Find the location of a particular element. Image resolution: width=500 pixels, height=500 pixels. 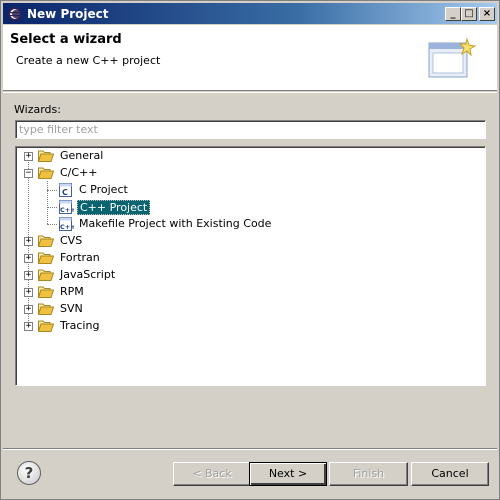

header-divider is located at coordinates (250, 92).